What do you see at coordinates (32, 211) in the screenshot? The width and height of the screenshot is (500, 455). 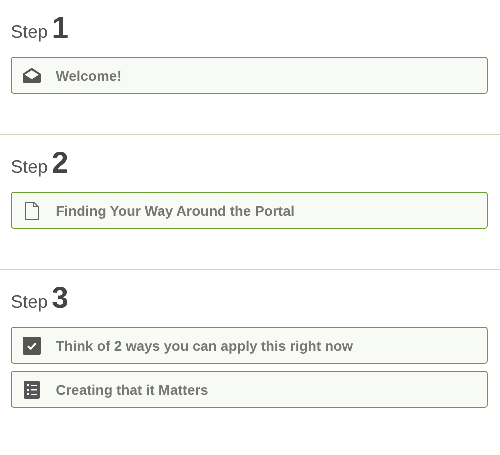 I see `document-icon` at bounding box center [32, 211].